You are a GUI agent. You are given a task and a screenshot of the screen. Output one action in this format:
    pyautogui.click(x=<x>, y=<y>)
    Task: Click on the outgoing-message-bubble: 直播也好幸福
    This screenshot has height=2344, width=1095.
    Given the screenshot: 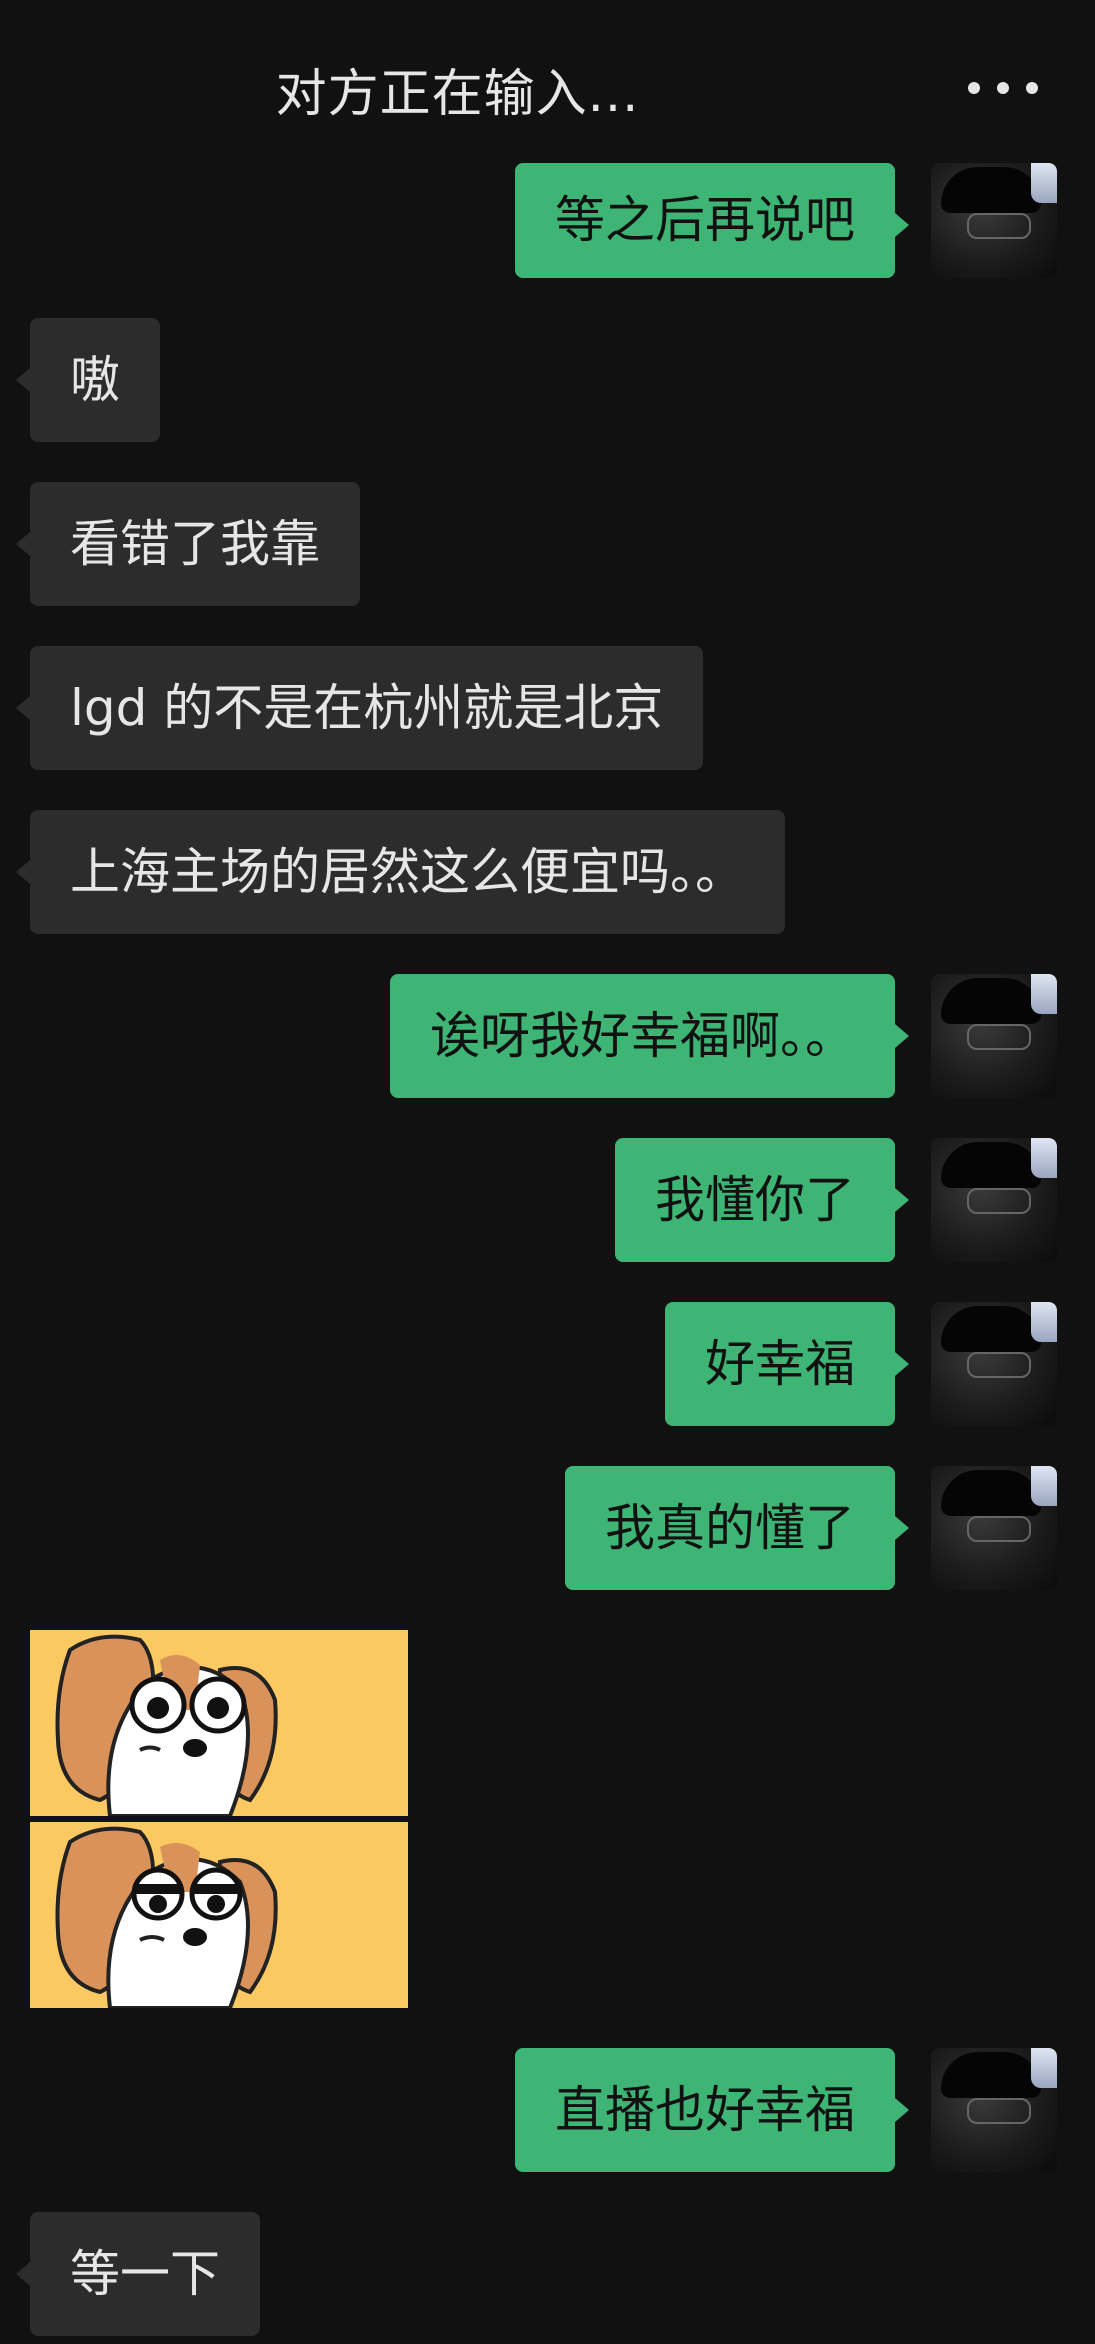 What is the action you would take?
    pyautogui.click(x=712, y=2110)
    